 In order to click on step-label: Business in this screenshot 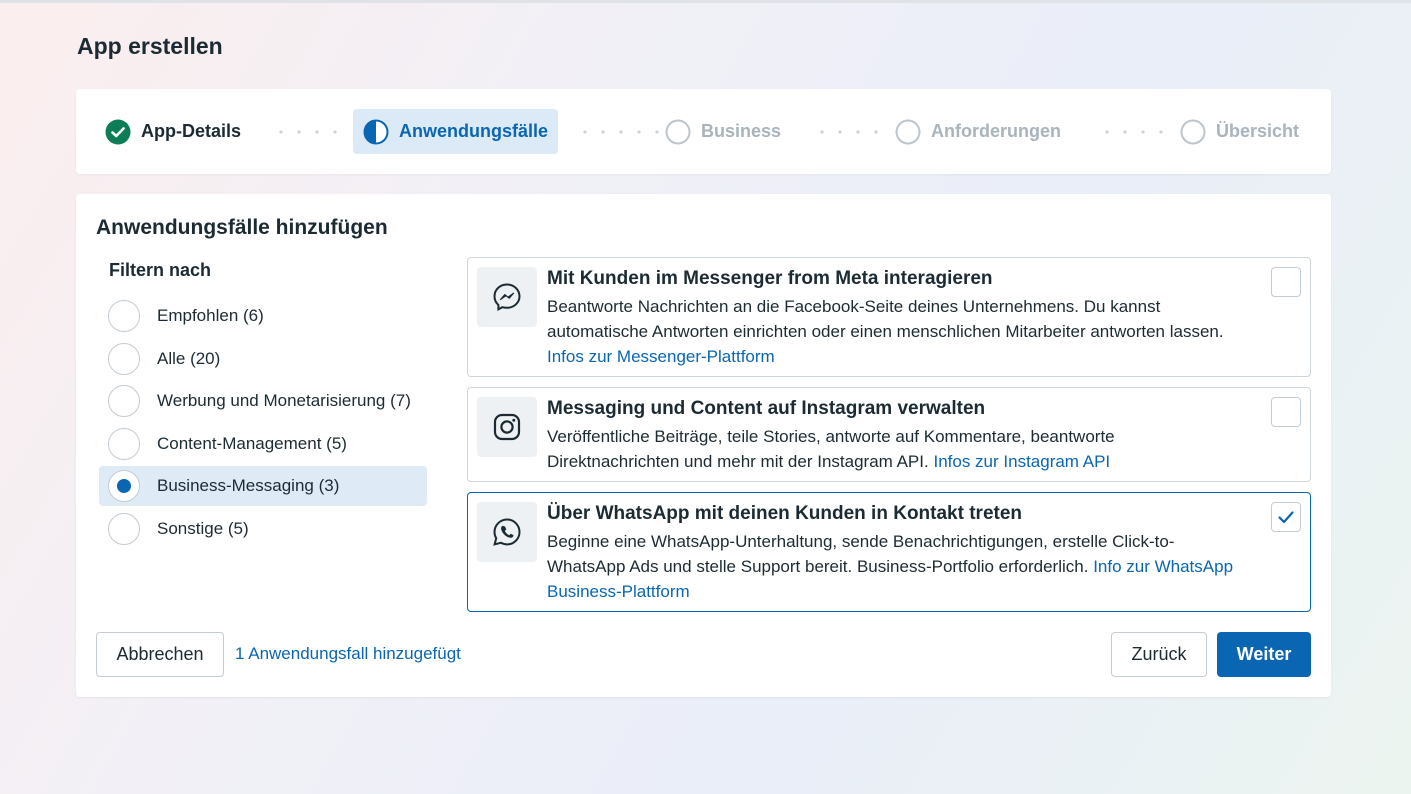, I will do `click(741, 131)`.